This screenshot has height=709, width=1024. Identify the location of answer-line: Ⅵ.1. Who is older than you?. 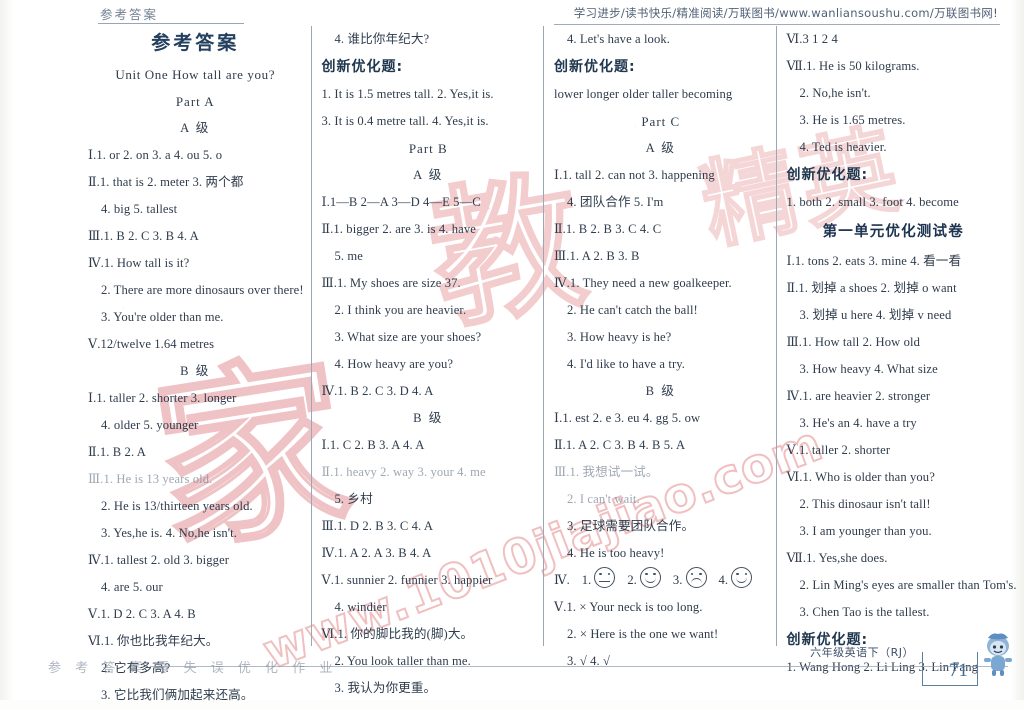
(860, 477).